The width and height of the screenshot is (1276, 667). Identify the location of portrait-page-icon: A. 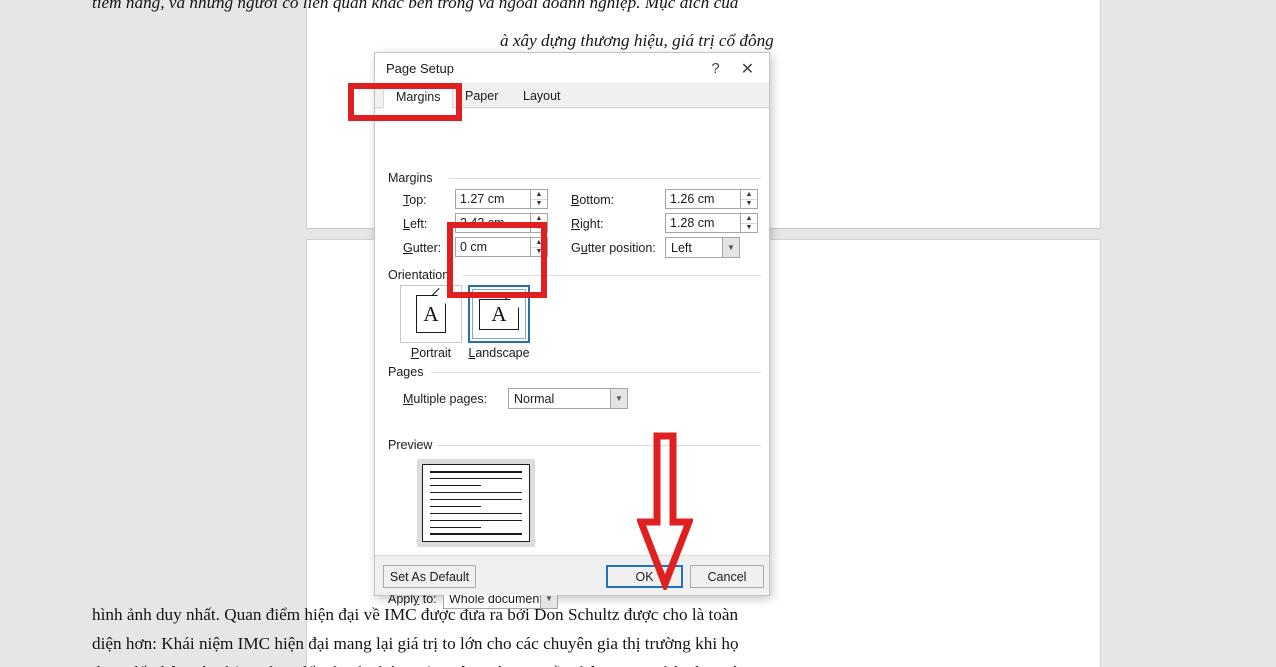
(431, 310).